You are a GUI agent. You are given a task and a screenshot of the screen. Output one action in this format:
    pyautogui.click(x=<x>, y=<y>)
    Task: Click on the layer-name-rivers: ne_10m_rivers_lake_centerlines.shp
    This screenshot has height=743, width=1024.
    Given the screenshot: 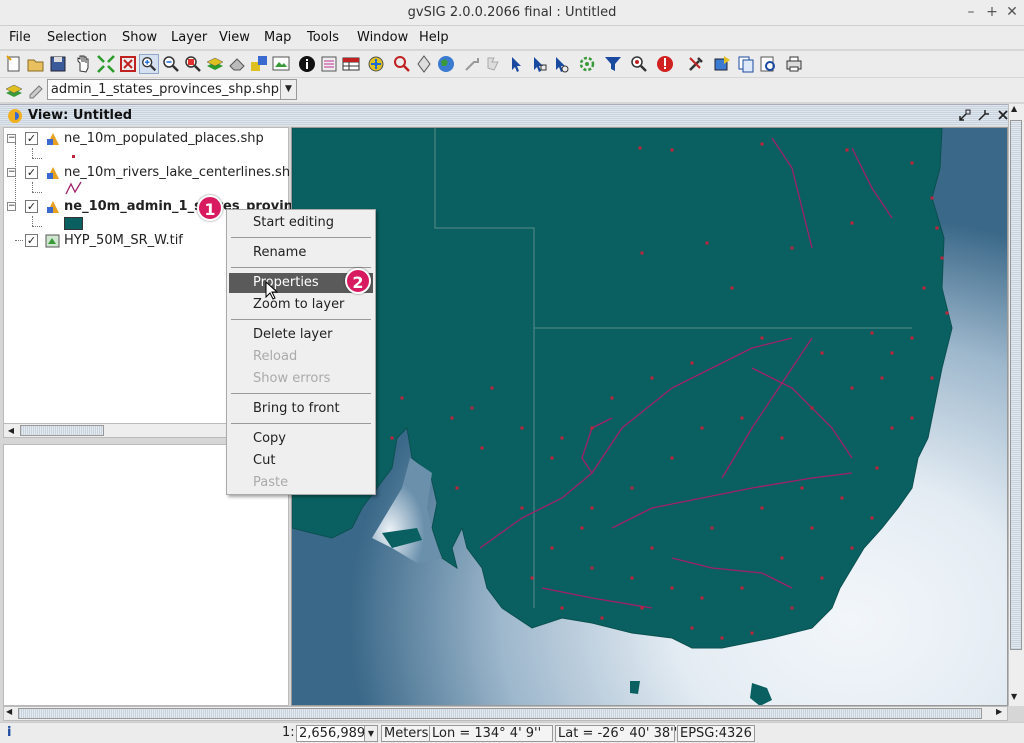 What is the action you would take?
    pyautogui.click(x=181, y=172)
    